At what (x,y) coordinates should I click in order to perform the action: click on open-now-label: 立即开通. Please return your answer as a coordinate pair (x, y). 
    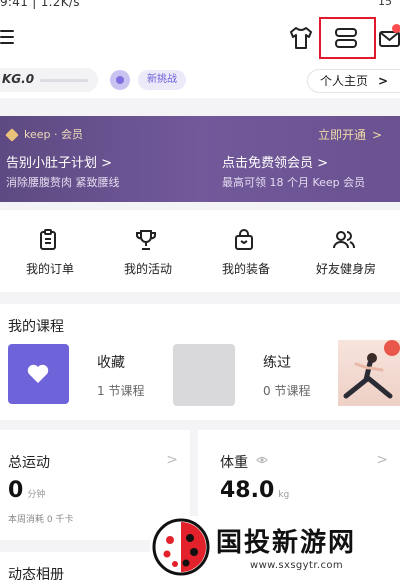
    Looking at the image, I should click on (342, 135).